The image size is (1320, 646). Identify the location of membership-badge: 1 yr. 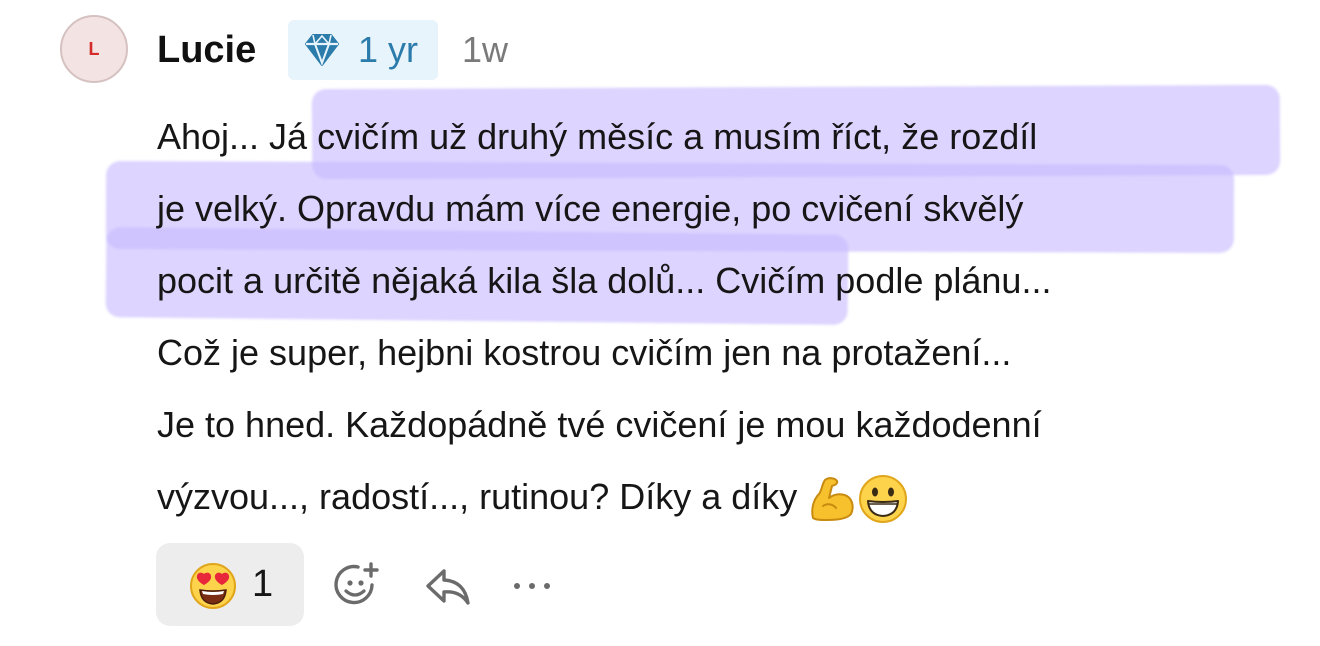
(363, 50).